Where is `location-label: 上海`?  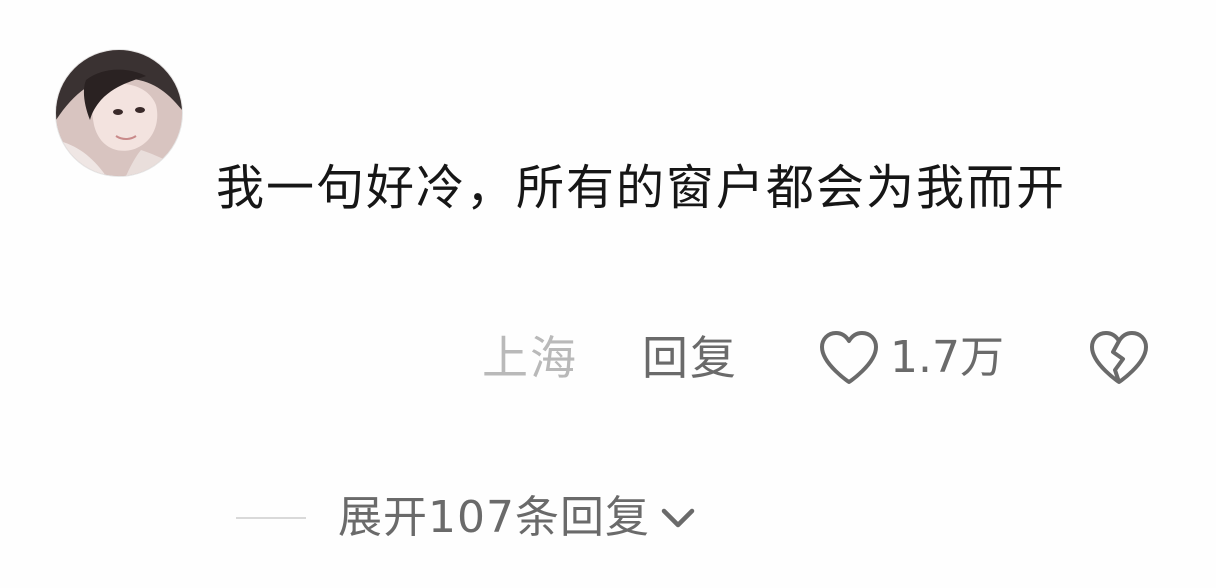 location-label: 上海 is located at coordinates (530, 358).